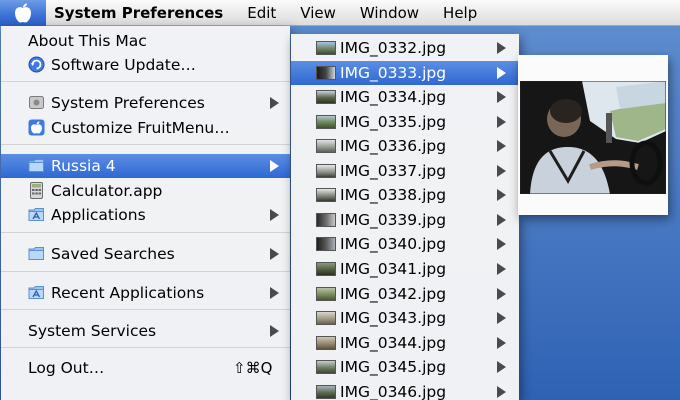 This screenshot has height=400, width=680. I want to click on menu-item-image: IMG_0338.jpg, so click(405, 195).